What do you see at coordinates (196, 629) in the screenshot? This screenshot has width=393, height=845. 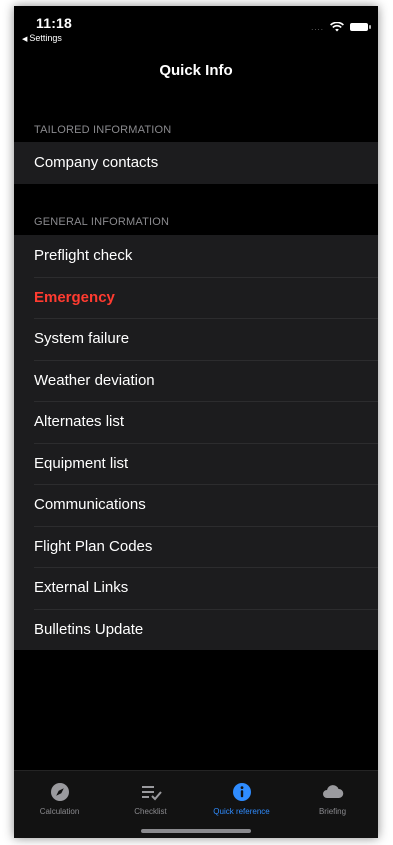 I see `list-item-bulletins-update: Bulletins Update` at bounding box center [196, 629].